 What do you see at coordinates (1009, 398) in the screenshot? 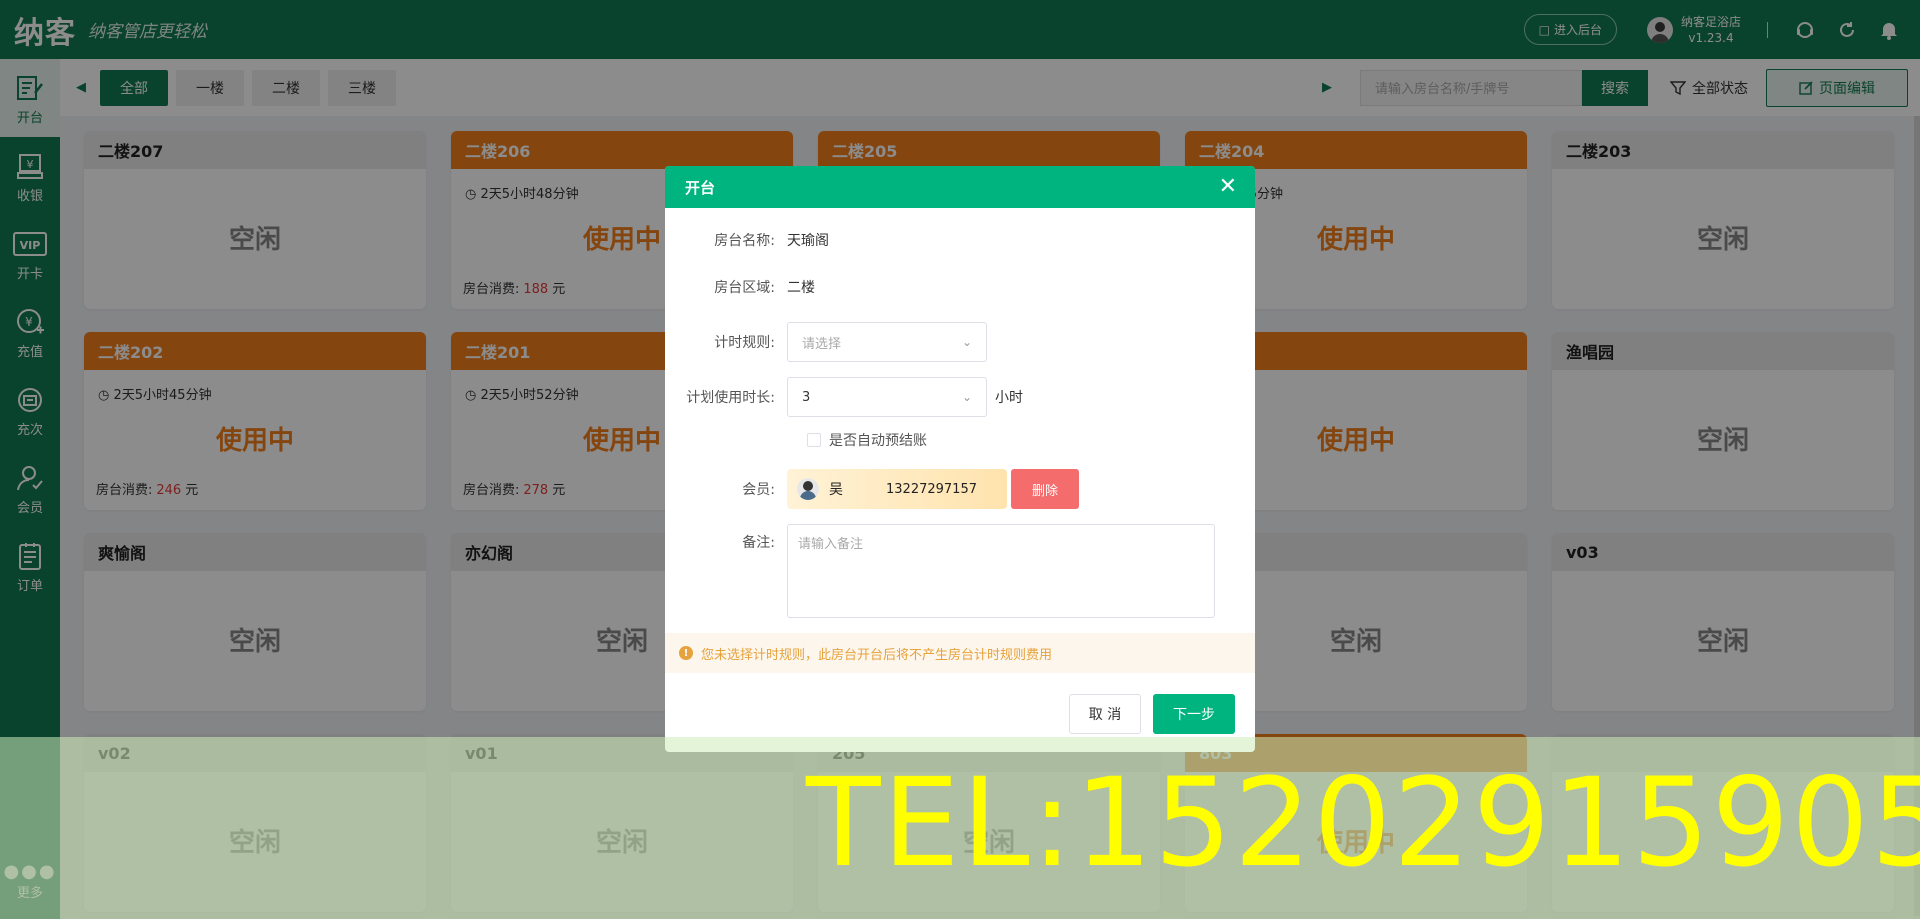
I see `duration-unit: 小时` at bounding box center [1009, 398].